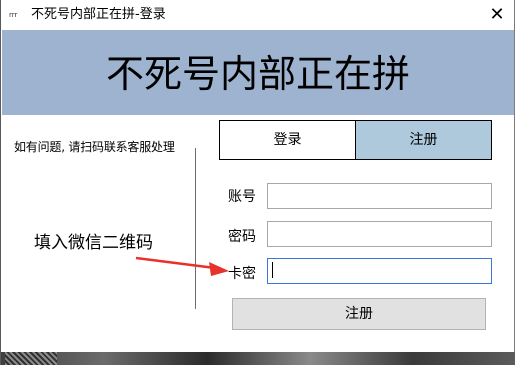 The width and height of the screenshot is (515, 365). What do you see at coordinates (219, 269) in the screenshot?
I see `arrow-head` at bounding box center [219, 269].